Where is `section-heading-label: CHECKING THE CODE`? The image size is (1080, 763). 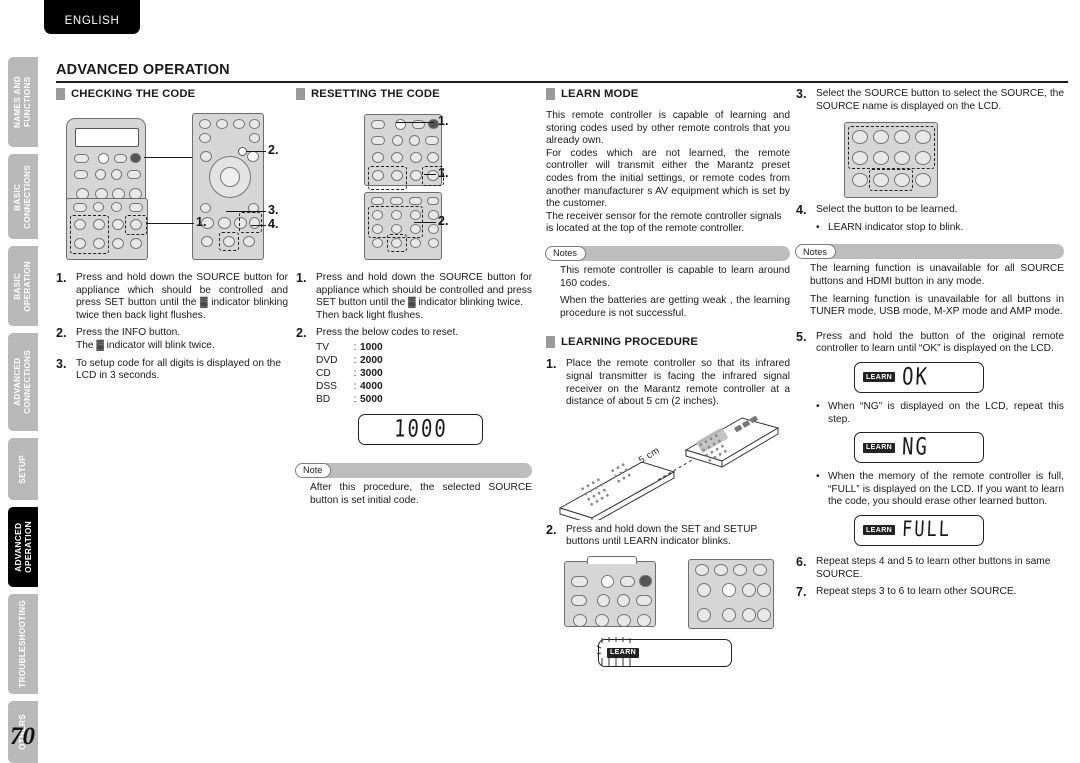 section-heading-label: CHECKING THE CODE is located at coordinates (133, 94).